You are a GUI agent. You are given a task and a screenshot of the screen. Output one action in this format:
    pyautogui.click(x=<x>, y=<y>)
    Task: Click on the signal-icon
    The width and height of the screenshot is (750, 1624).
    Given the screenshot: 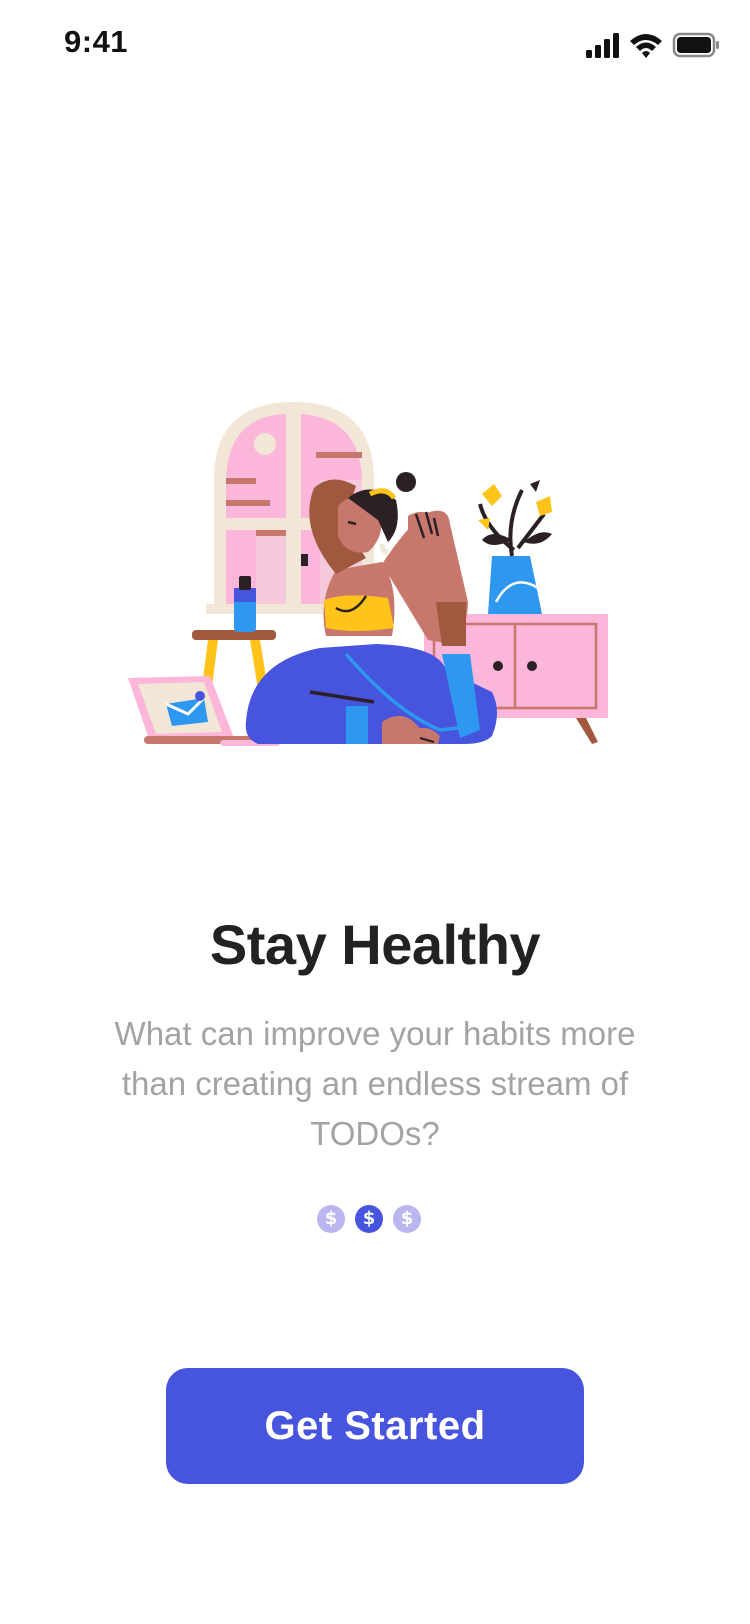 What is the action you would take?
    pyautogui.click(x=602, y=45)
    